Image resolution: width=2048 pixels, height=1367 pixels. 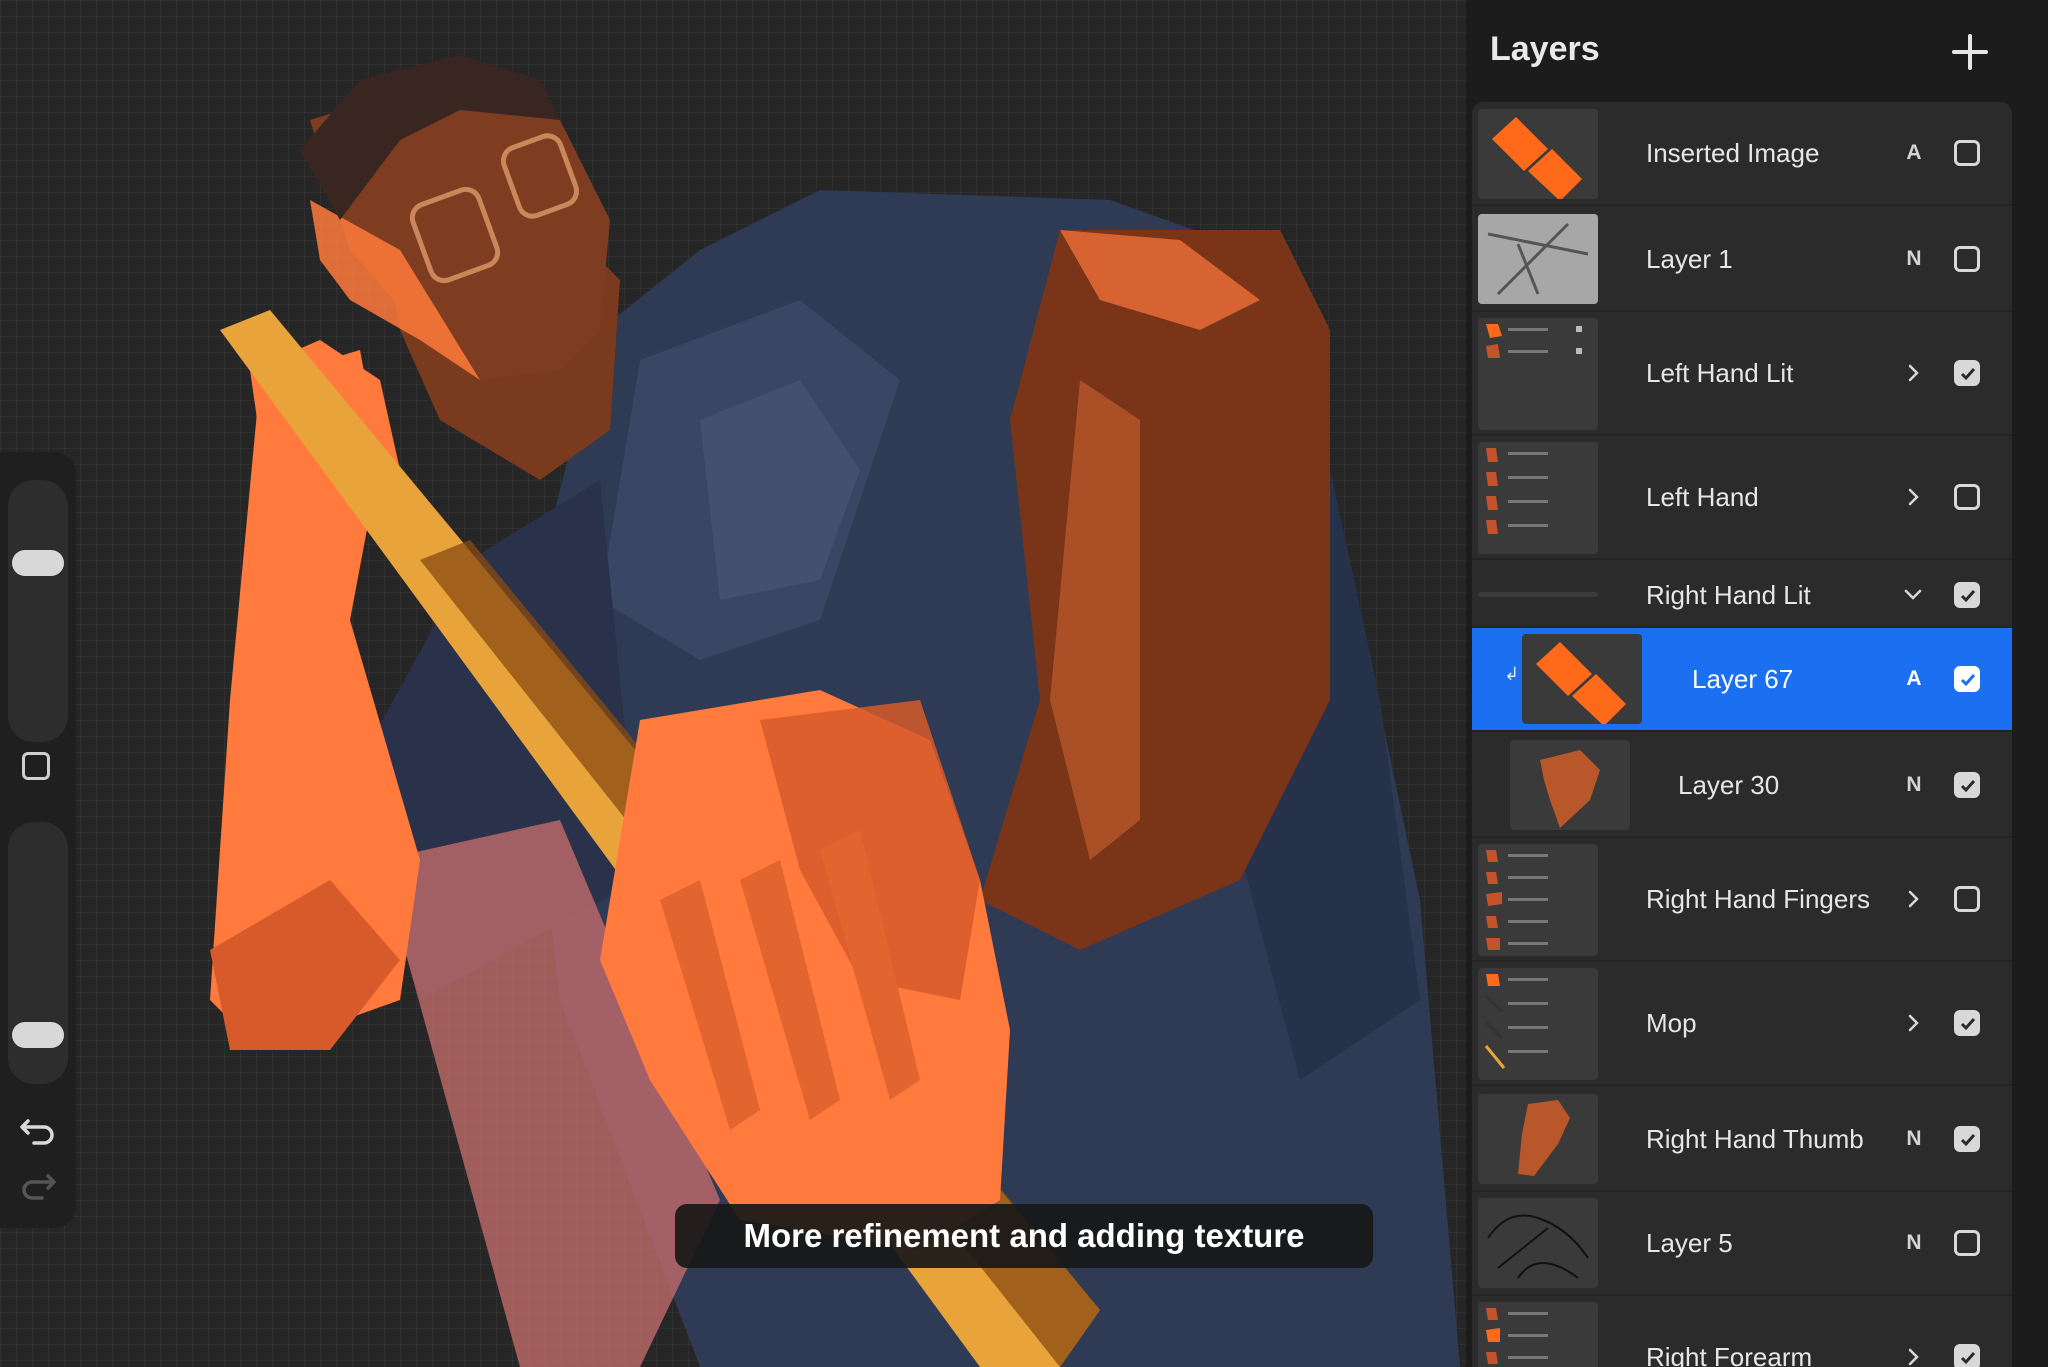 I want to click on layer-name: Layer 30, so click(x=1729, y=785).